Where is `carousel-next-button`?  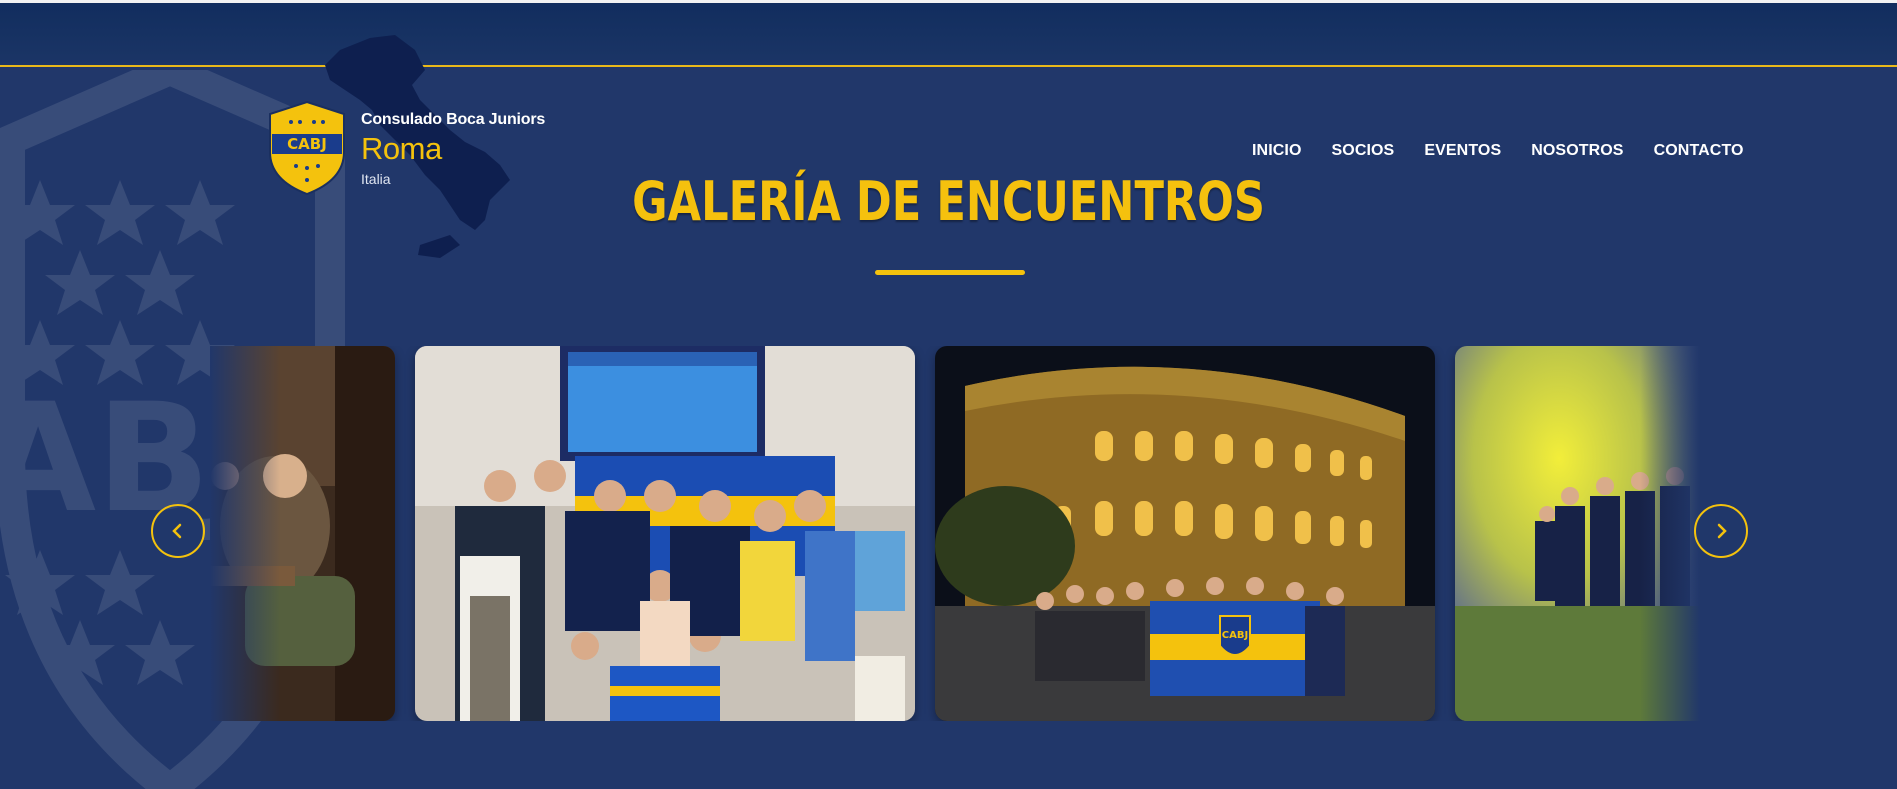 carousel-next-button is located at coordinates (1721, 531).